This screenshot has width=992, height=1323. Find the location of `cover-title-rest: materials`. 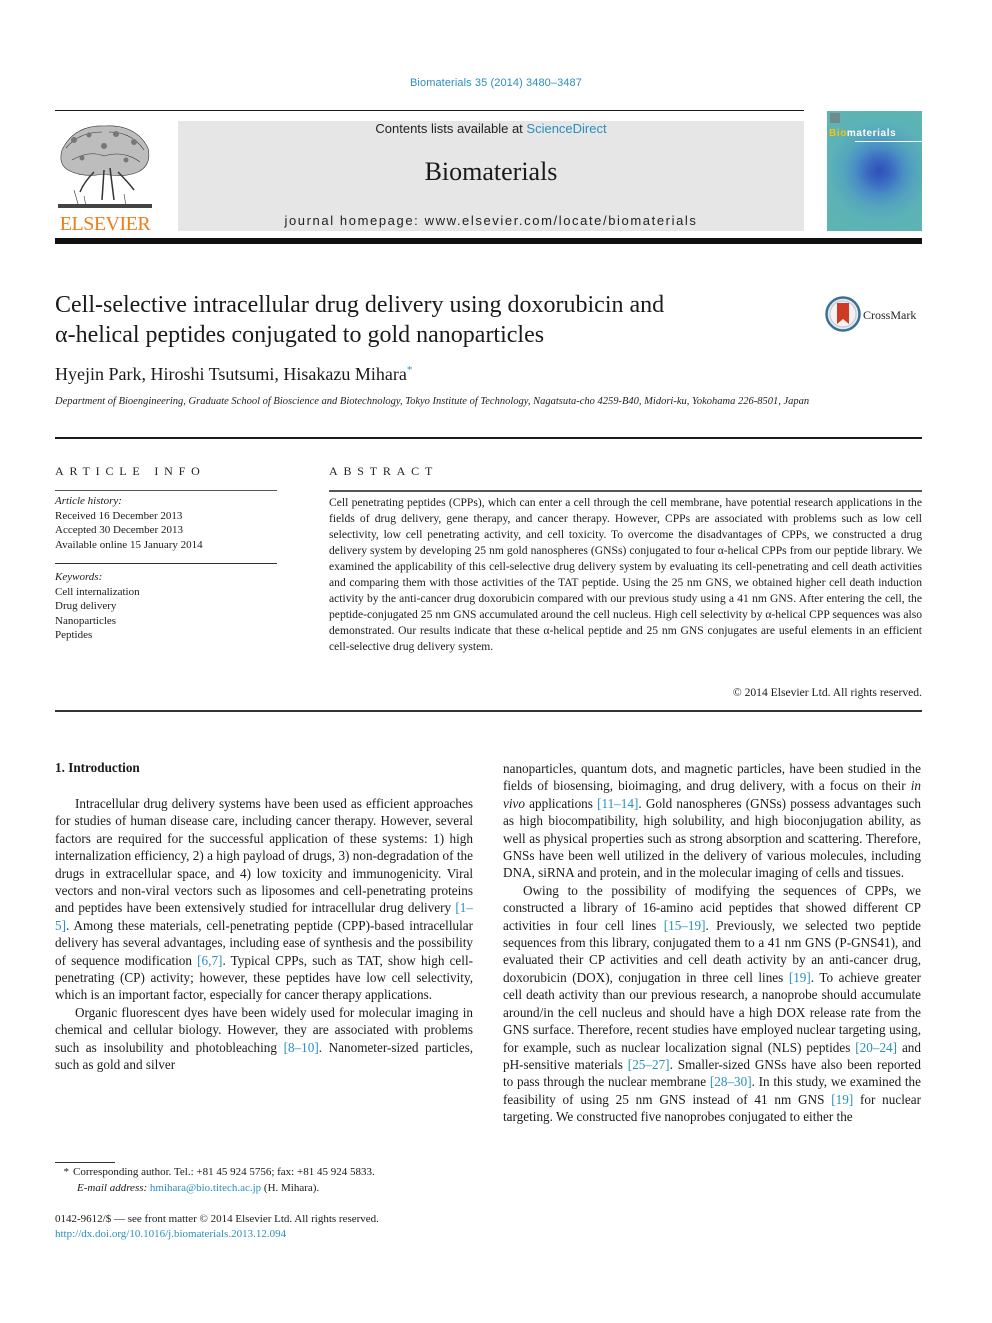

cover-title-rest: materials is located at coordinates (871, 133).